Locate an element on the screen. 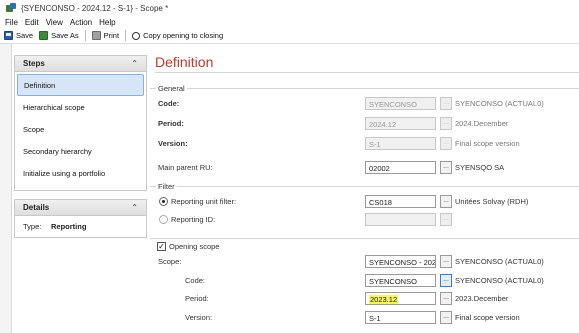 The height and width of the screenshot is (333, 579). step-initialize-portfolio: Initialize using a portfolio is located at coordinates (80, 173).